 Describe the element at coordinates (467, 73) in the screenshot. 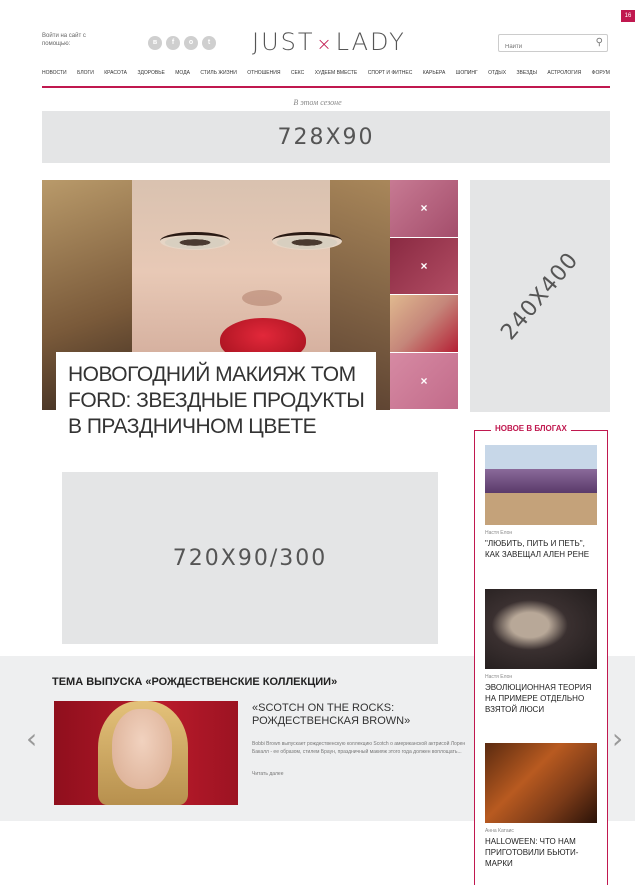

I see `nav-item-shopping: Шопинг` at that location.